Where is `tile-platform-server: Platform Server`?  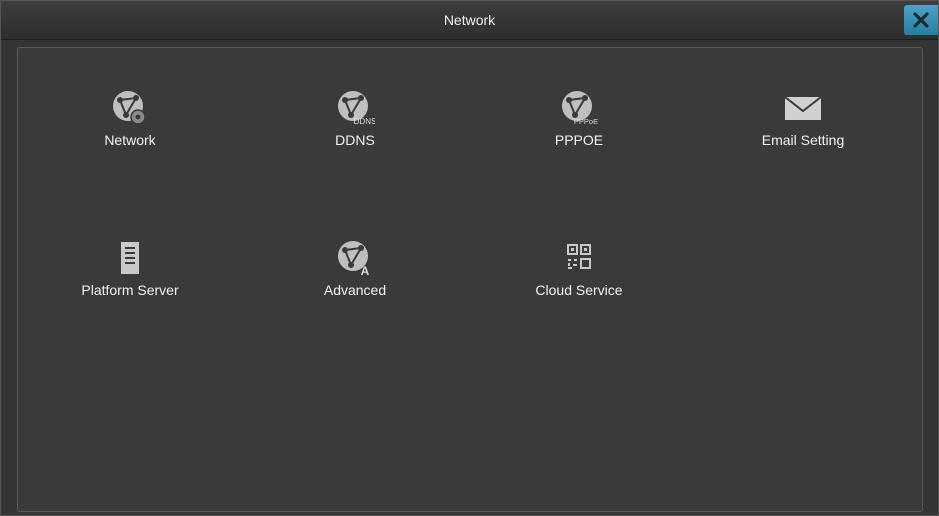 tile-platform-server: Platform Server is located at coordinates (130, 283).